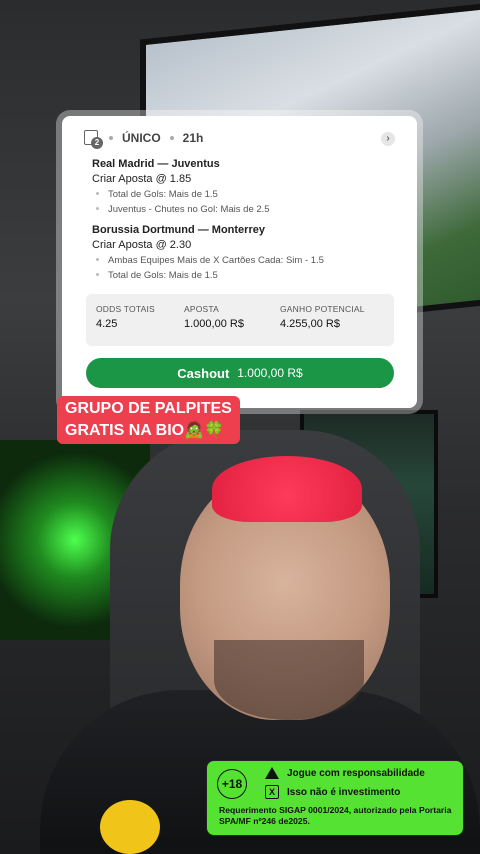 This screenshot has height=854, width=480. I want to click on cashout-label: Cashout, so click(203, 373).